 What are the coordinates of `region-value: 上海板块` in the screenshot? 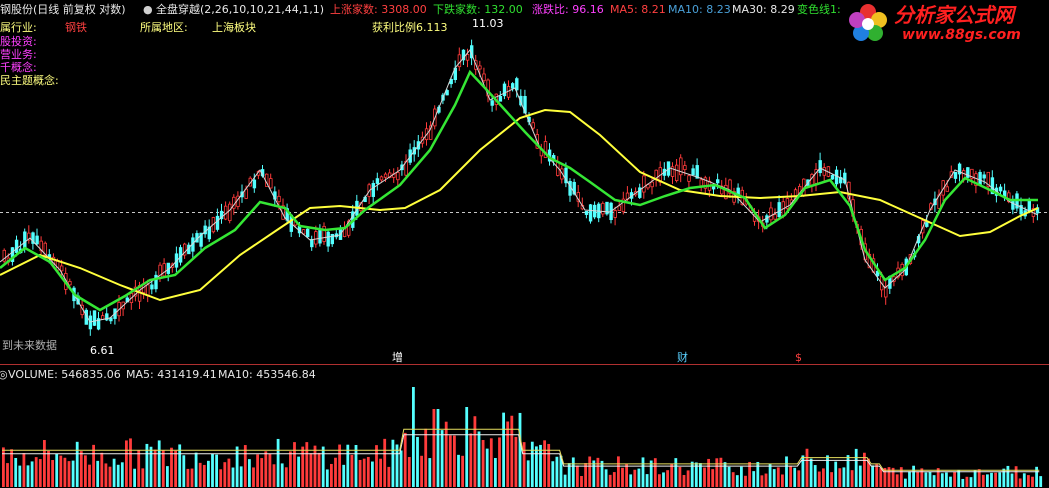 It's located at (234, 28).